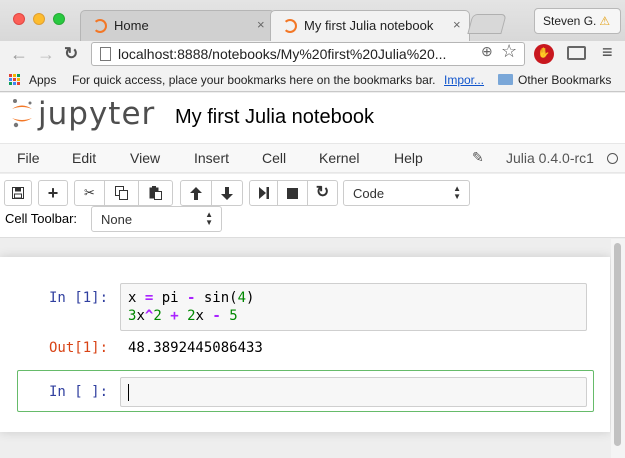  I want to click on menu-insert: Insert, so click(211, 158).